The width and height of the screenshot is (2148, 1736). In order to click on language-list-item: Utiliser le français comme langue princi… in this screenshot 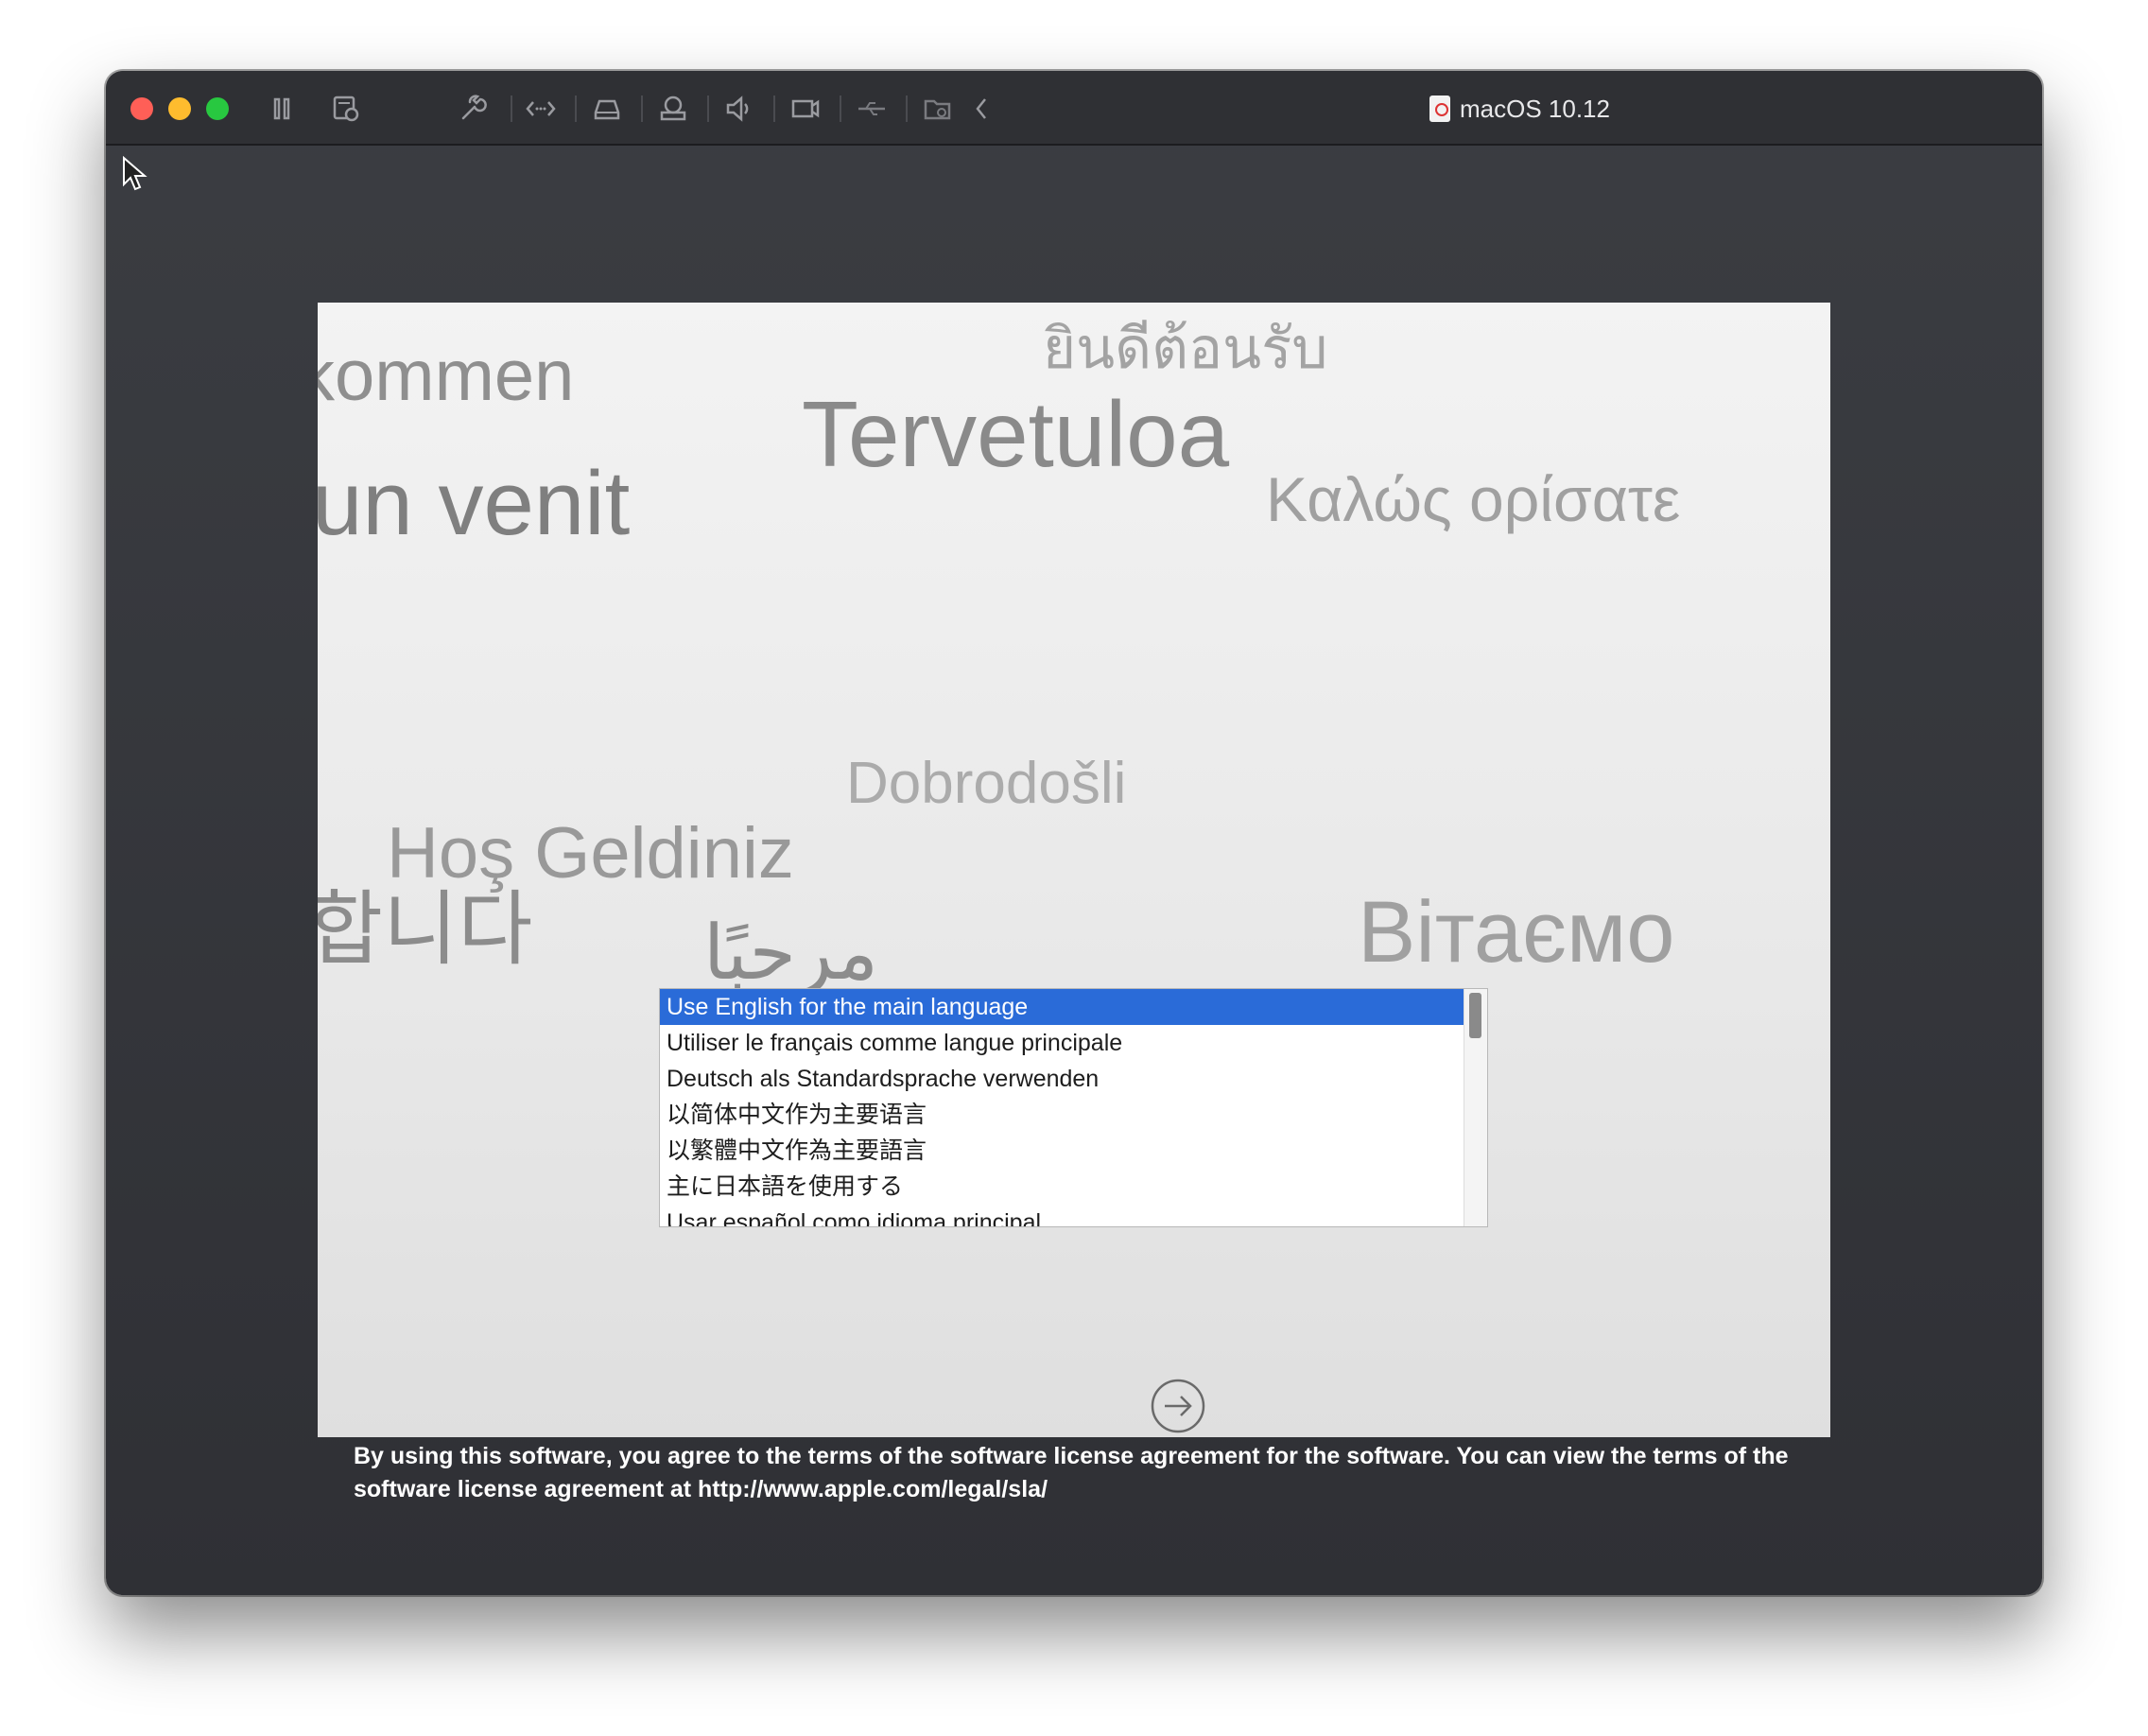, I will do `click(1062, 1043)`.